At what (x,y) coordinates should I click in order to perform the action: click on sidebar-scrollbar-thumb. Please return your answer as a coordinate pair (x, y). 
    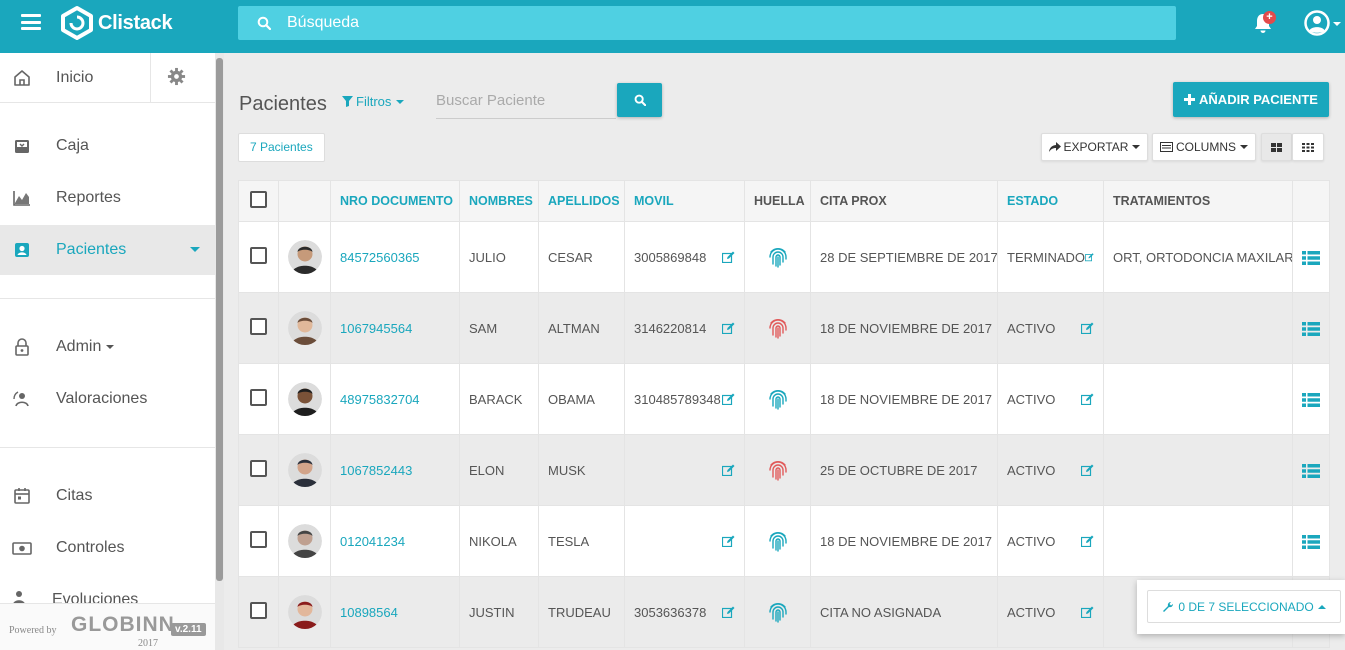
    Looking at the image, I should click on (219, 319).